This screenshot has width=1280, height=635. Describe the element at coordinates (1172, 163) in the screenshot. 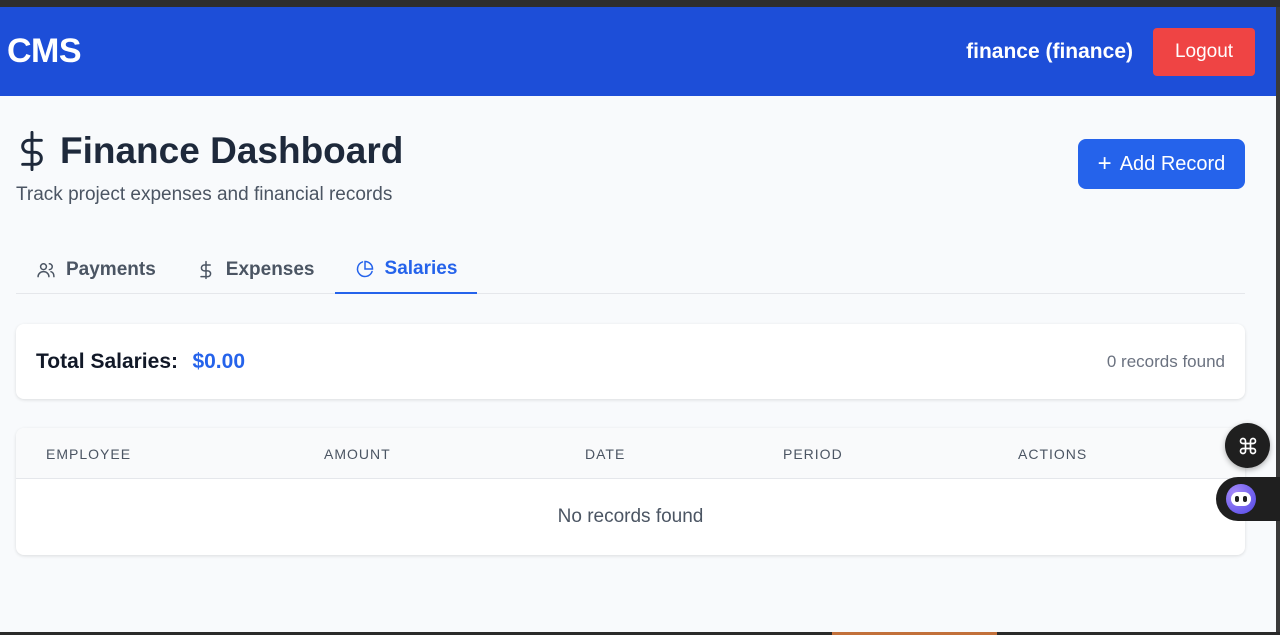

I see `add-record-label: Add Record` at that location.